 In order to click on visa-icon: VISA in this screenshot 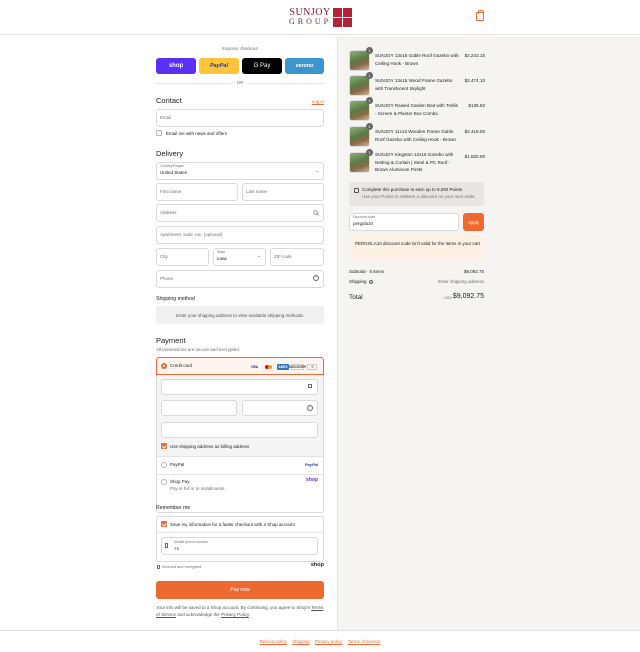, I will do `click(254, 367)`.